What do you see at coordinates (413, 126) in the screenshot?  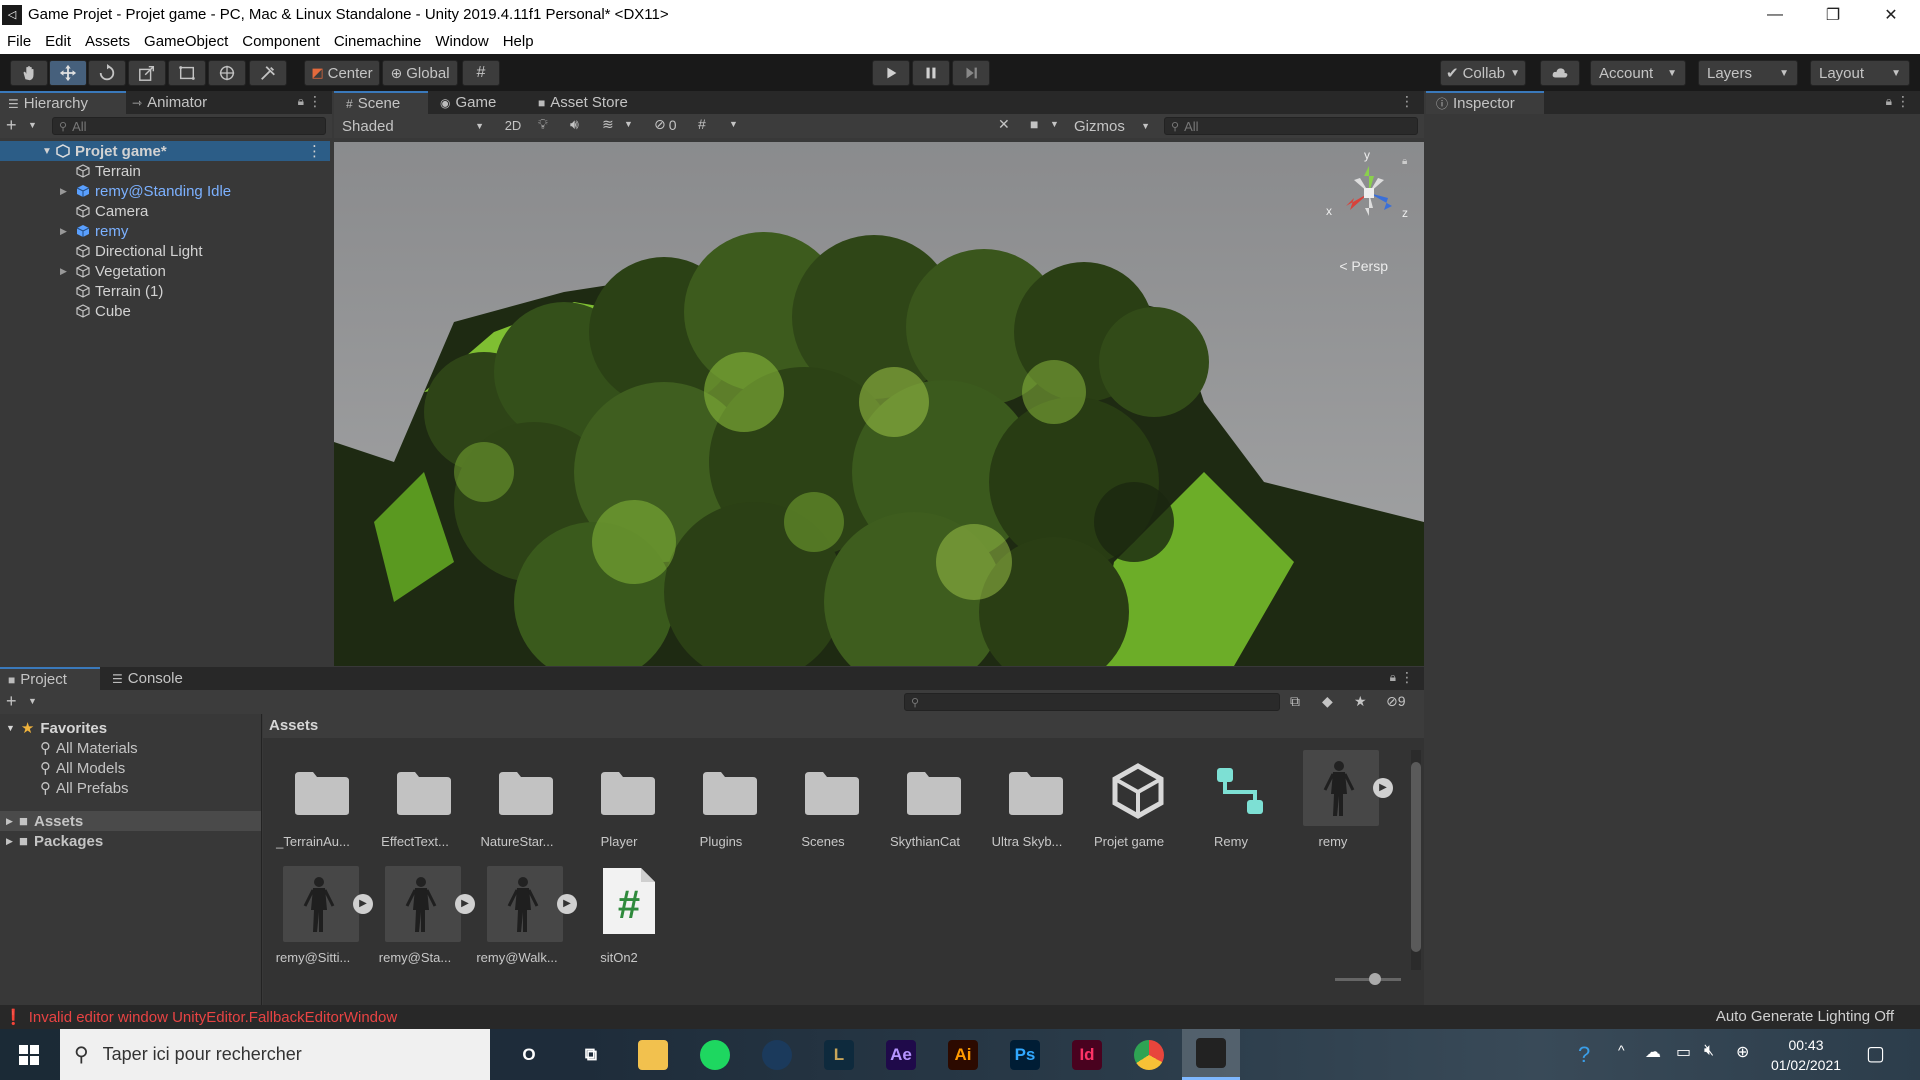 I see `draw-mode-dropdown: Shaded ▼` at bounding box center [413, 126].